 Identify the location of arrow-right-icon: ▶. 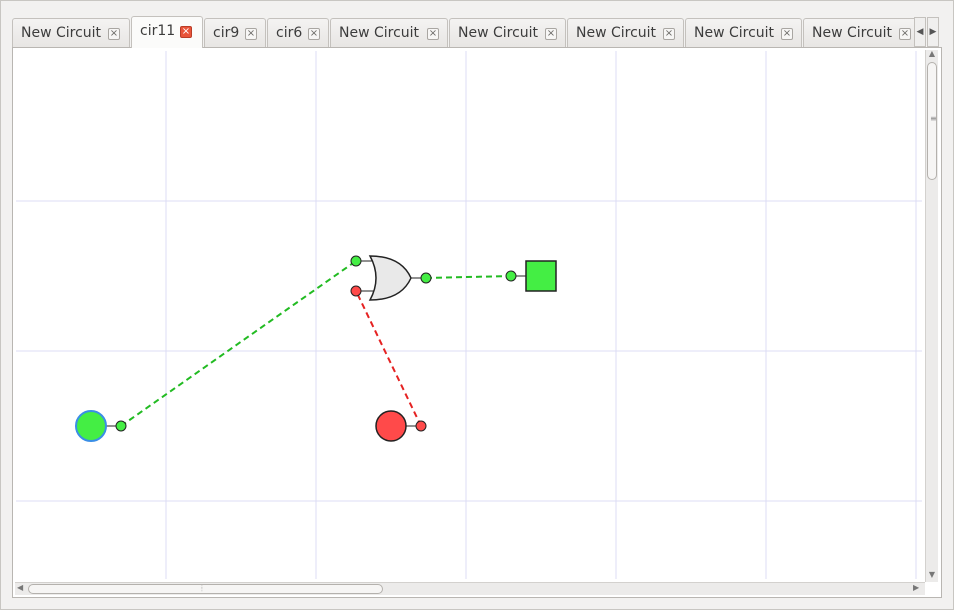
(933, 32).